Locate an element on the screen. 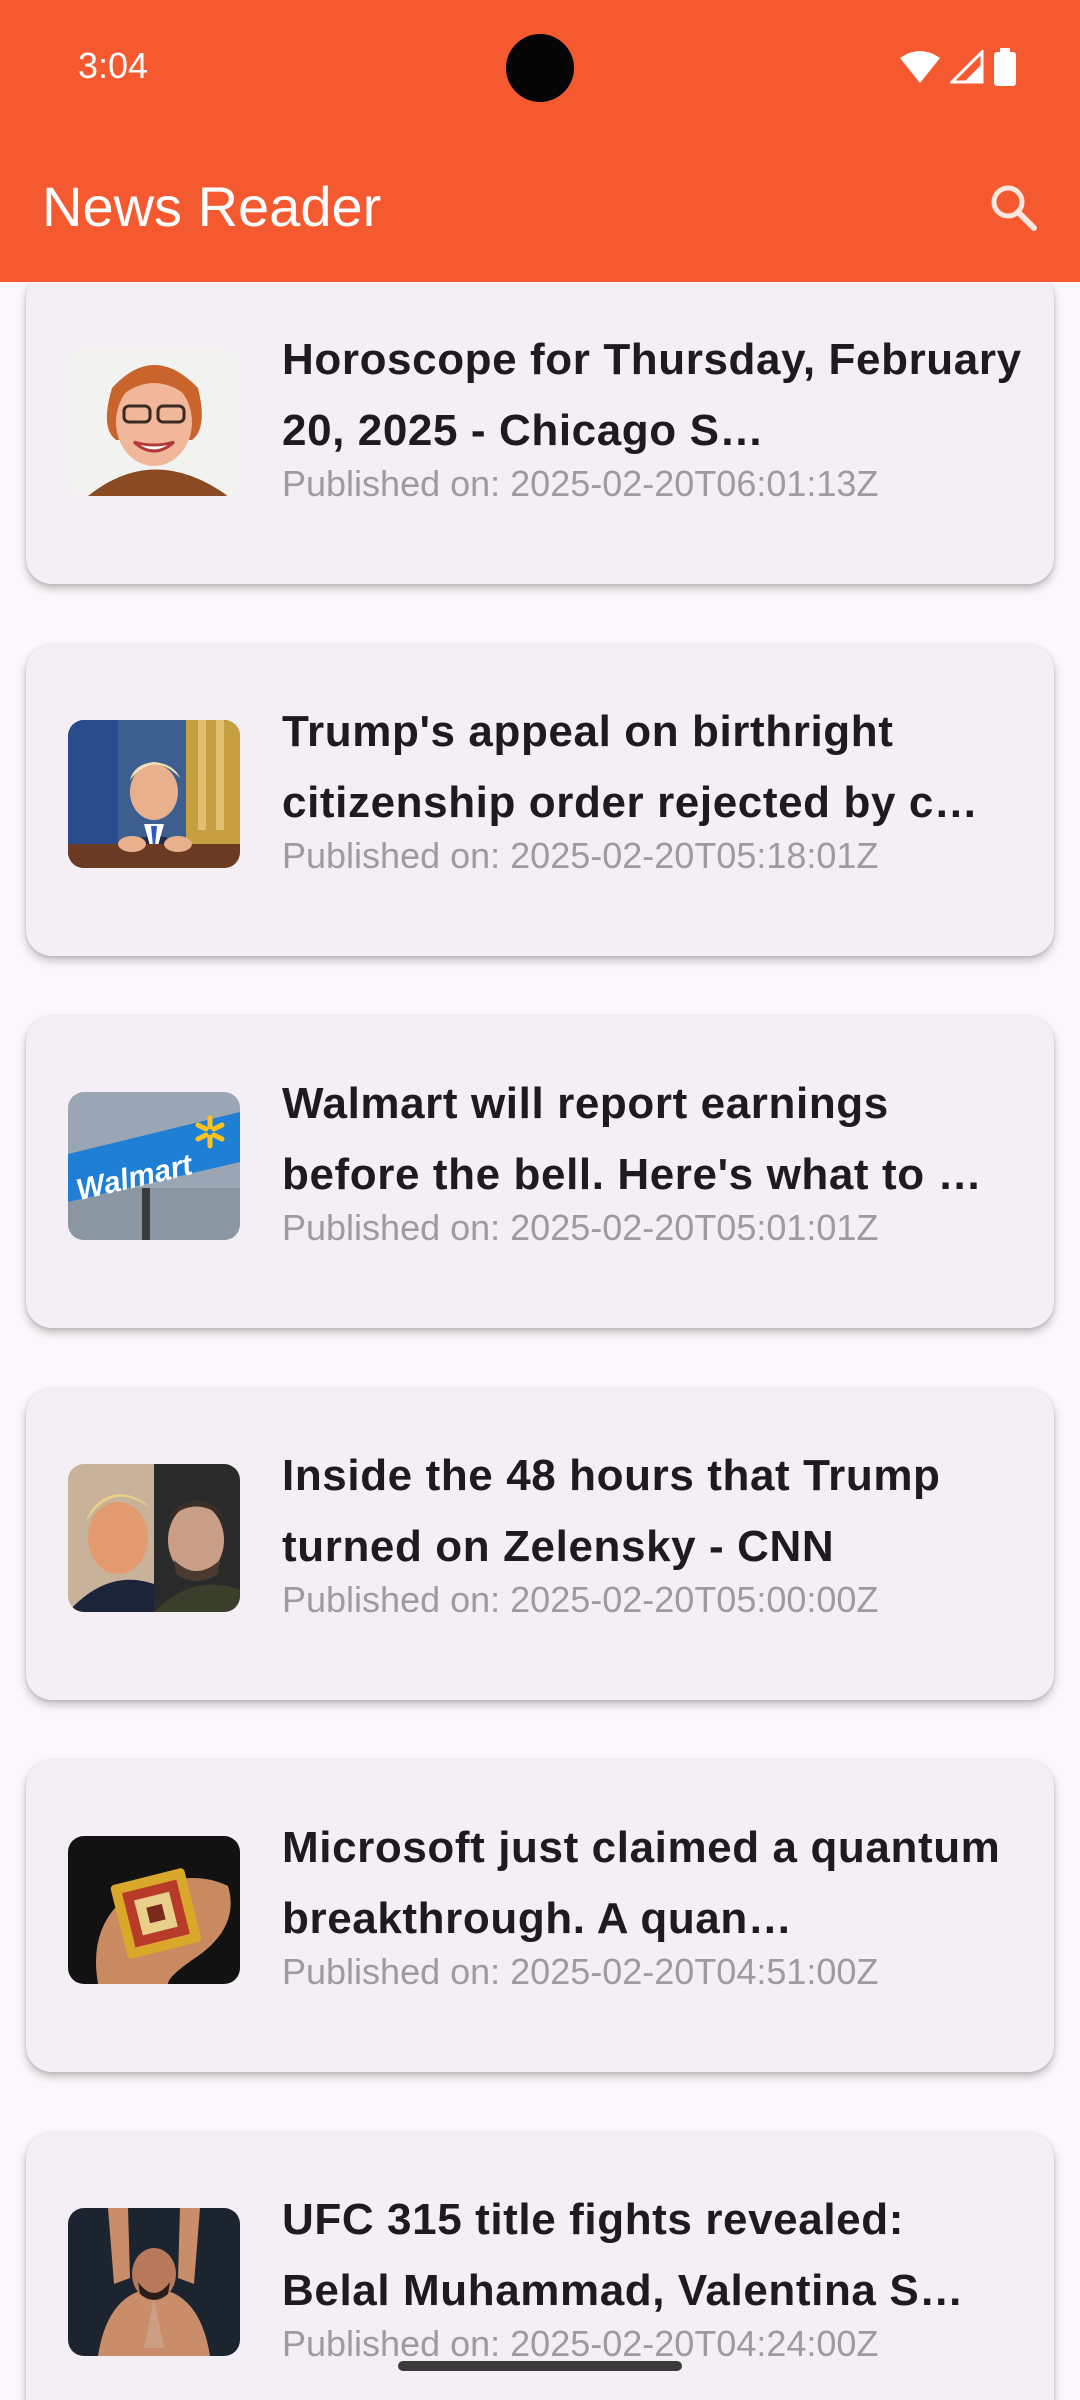 The height and width of the screenshot is (2400, 1080). article-date: Published on: 2025-02-20T04:51:00Z is located at coordinates (580, 1971).